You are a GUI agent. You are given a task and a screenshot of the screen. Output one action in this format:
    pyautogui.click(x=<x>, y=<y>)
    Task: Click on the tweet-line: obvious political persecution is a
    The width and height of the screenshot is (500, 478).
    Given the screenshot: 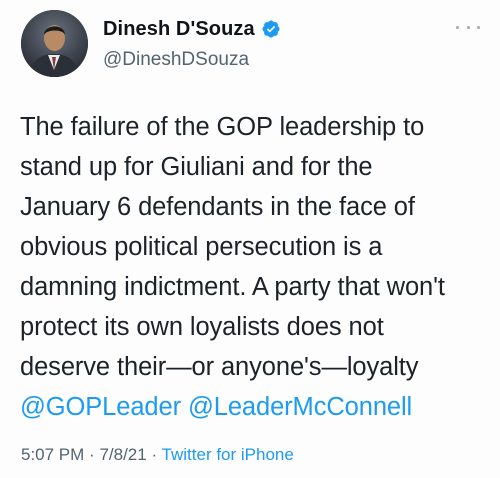 What is the action you would take?
    pyautogui.click(x=201, y=247)
    